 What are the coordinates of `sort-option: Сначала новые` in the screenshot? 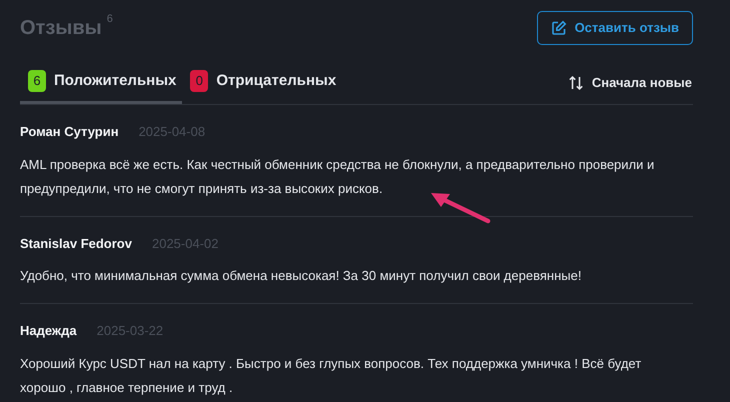 It's located at (642, 82).